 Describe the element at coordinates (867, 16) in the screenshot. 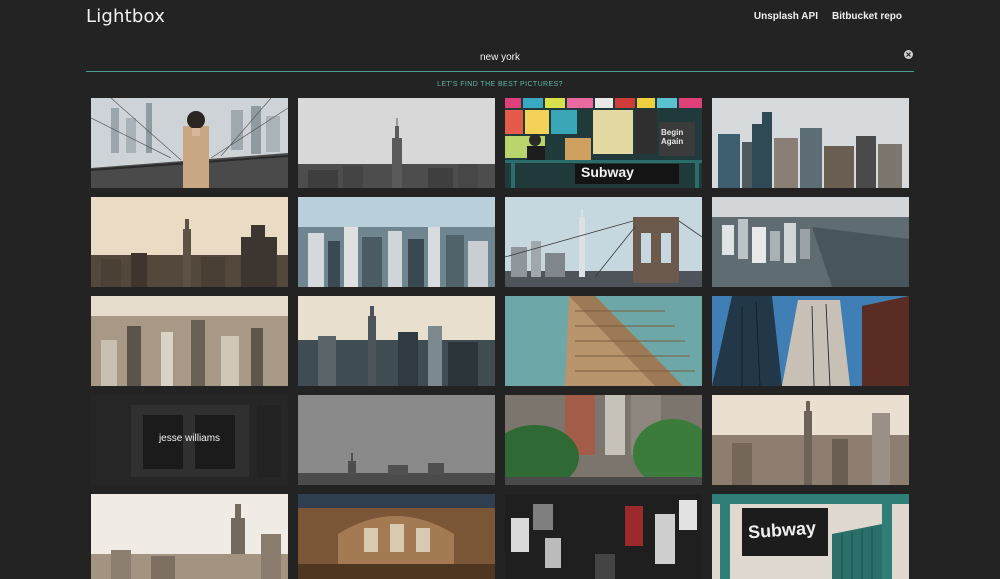

I see `bitbucket-repo-link: Bitbucket repo` at that location.